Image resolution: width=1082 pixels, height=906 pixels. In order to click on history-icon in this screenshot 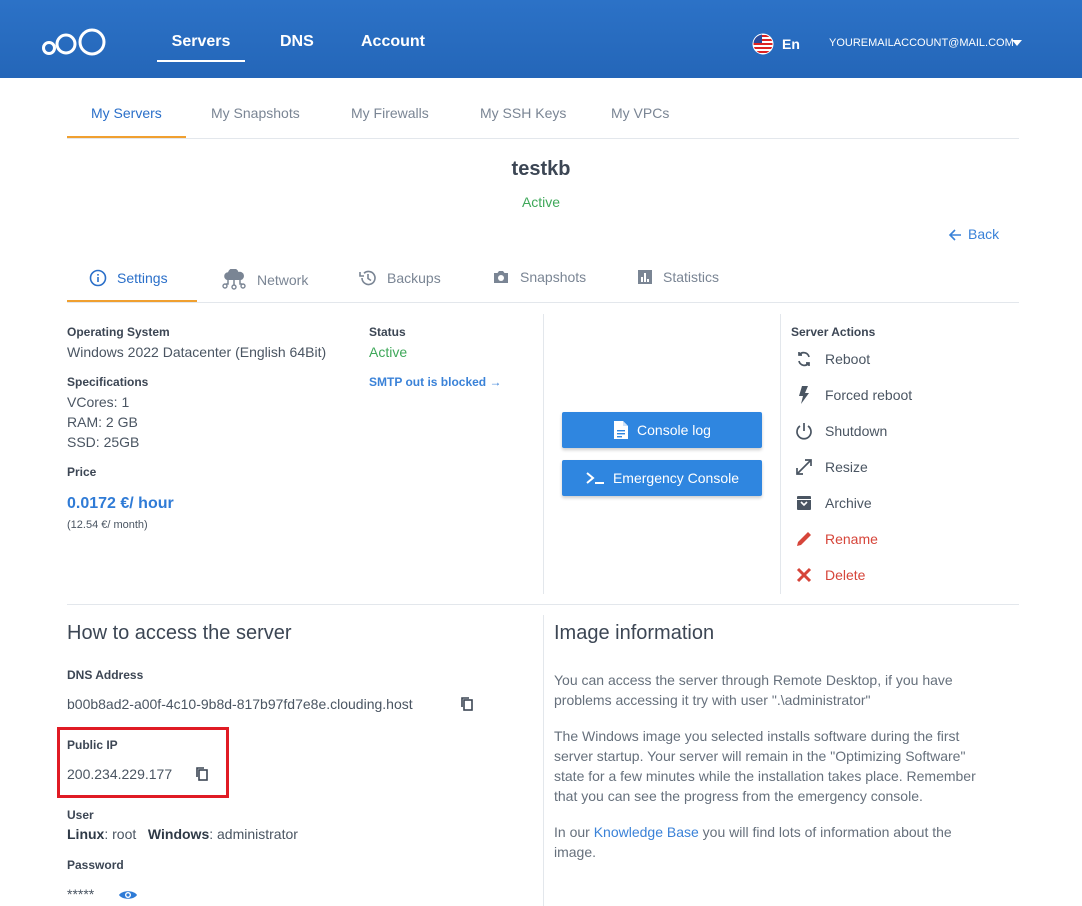, I will do `click(367, 278)`.